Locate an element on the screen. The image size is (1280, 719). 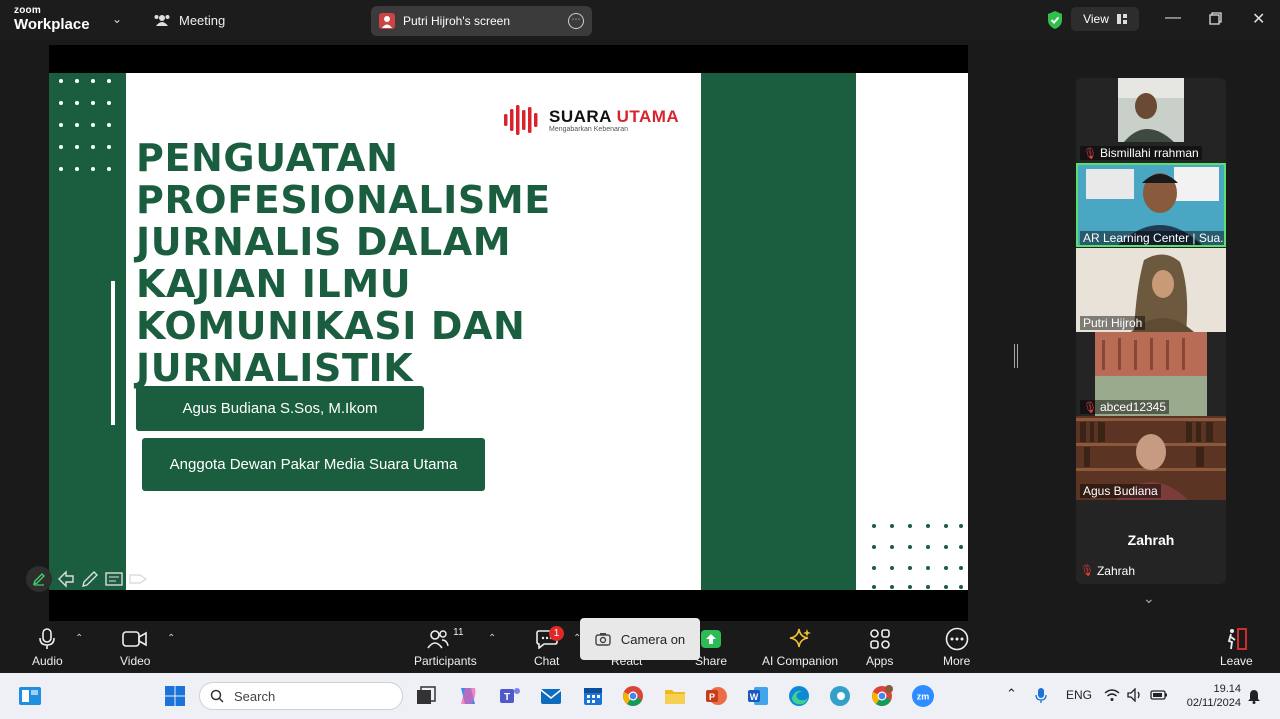
participants-count: 11 is located at coordinates (458, 632).